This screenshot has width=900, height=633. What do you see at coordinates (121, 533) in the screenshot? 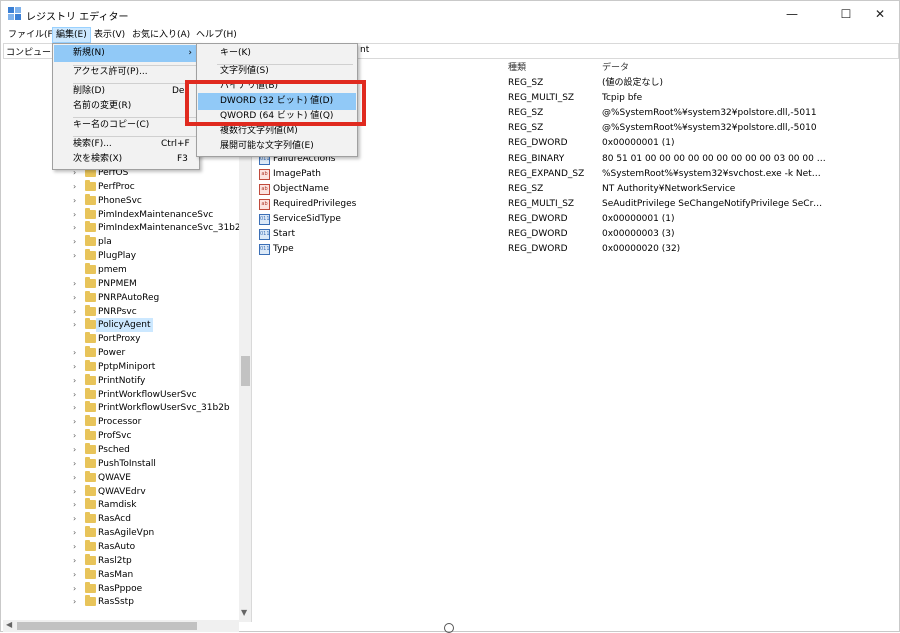
I see `tree-item: › RasAgileVpn` at bounding box center [121, 533].